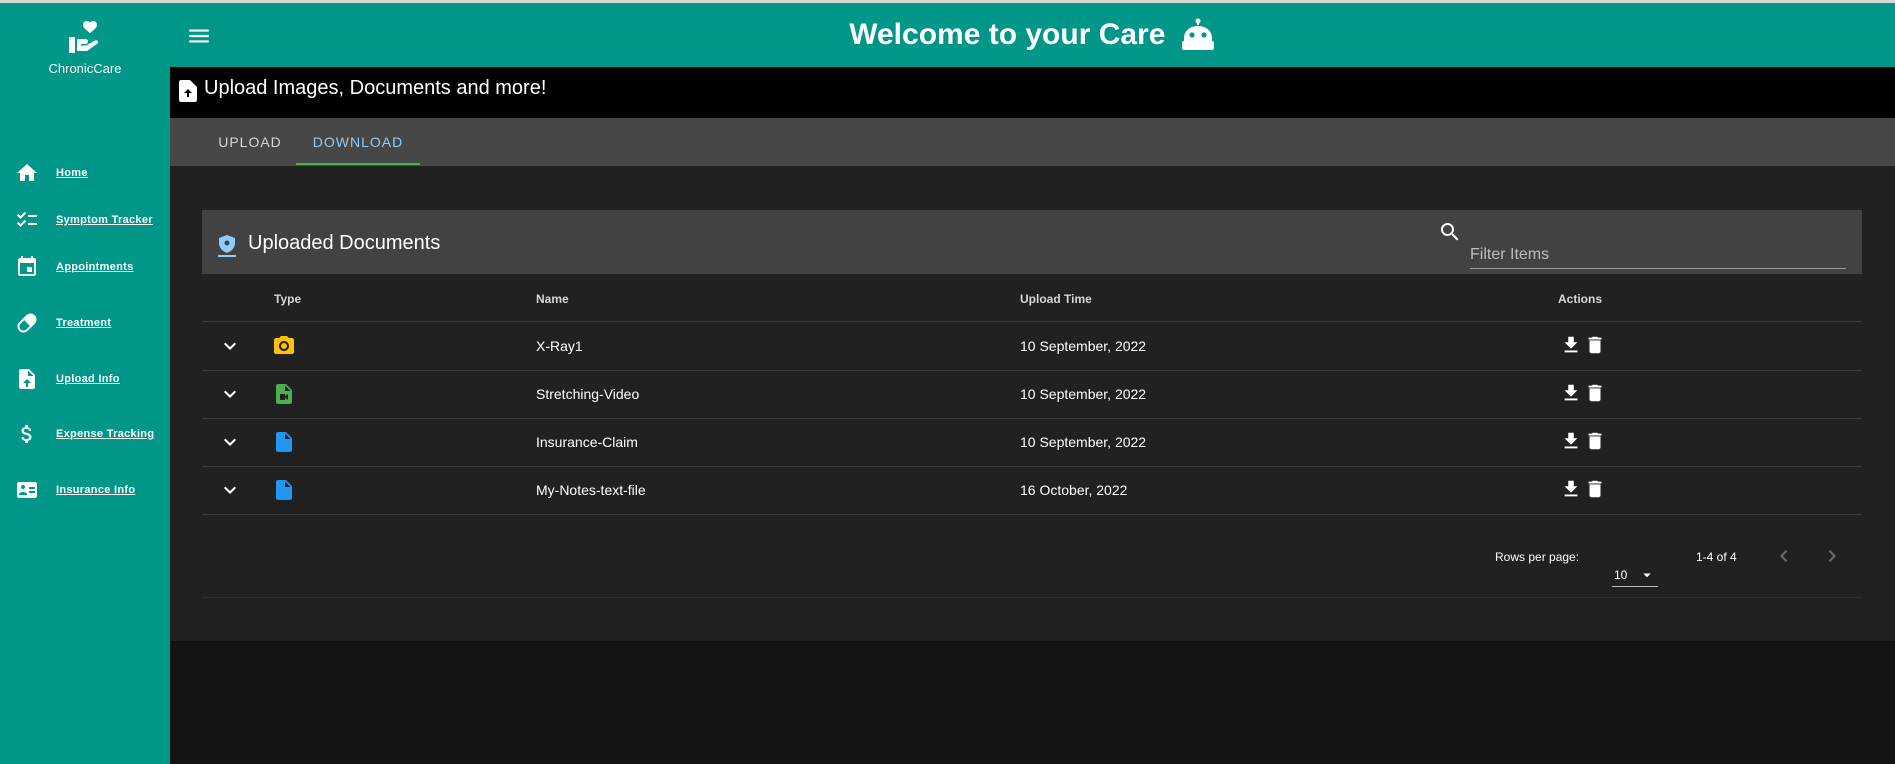  I want to click on rows-per-page-select: 10, so click(1635, 571).